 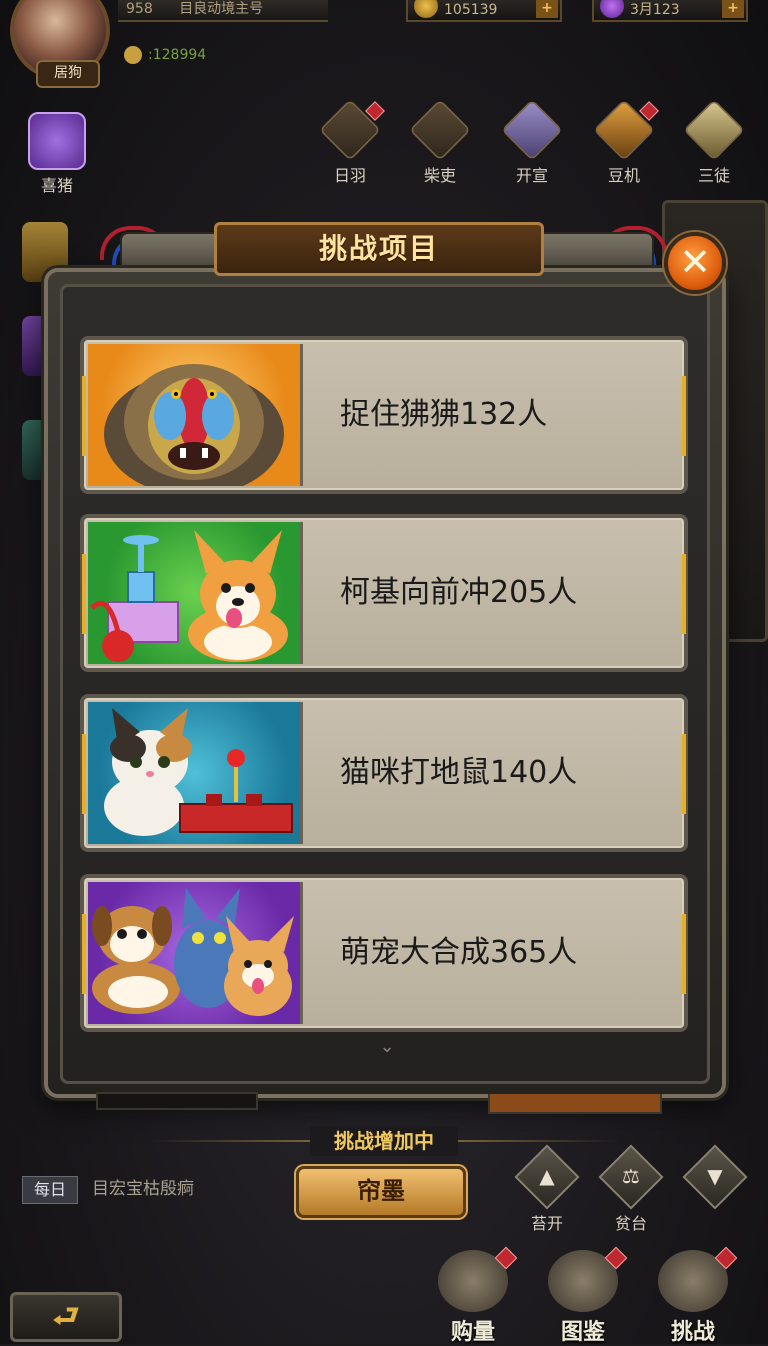 What do you see at coordinates (624, 142) in the screenshot?
I see `feature-douji: 豆机` at bounding box center [624, 142].